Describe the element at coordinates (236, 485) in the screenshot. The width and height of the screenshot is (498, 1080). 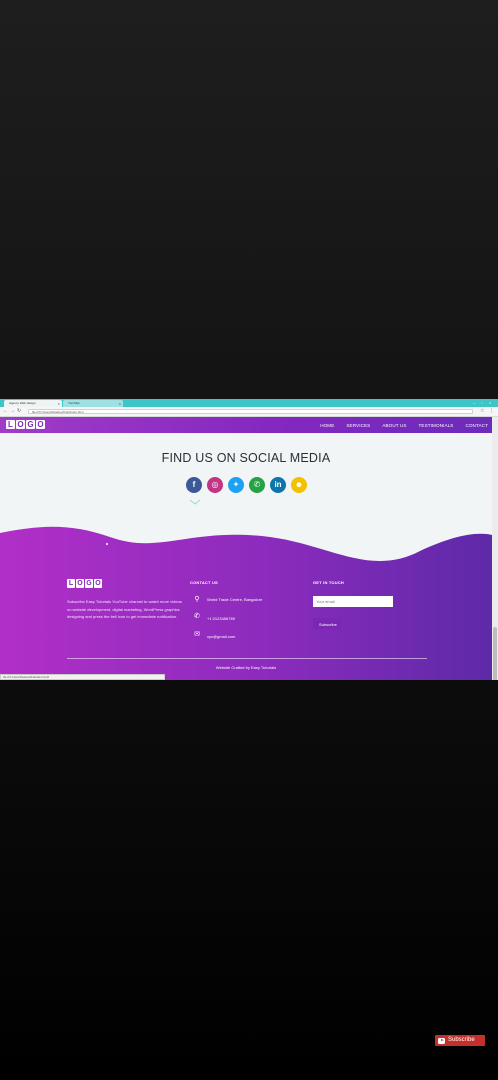
I see `twitter-icon: ✦` at that location.